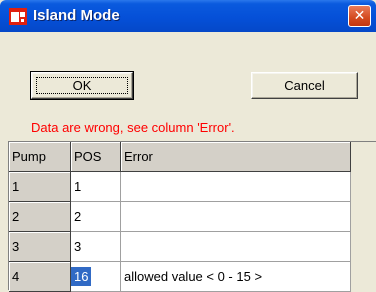  Describe the element at coordinates (18, 16) in the screenshot. I see `app-icon` at that location.